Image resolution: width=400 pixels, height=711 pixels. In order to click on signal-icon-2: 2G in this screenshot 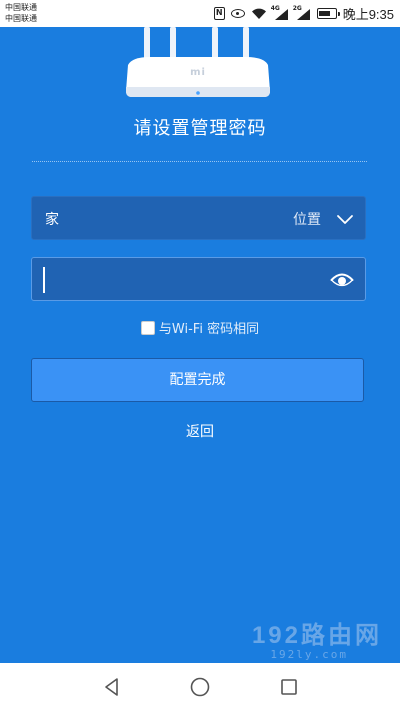, I will do `click(301, 12)`.